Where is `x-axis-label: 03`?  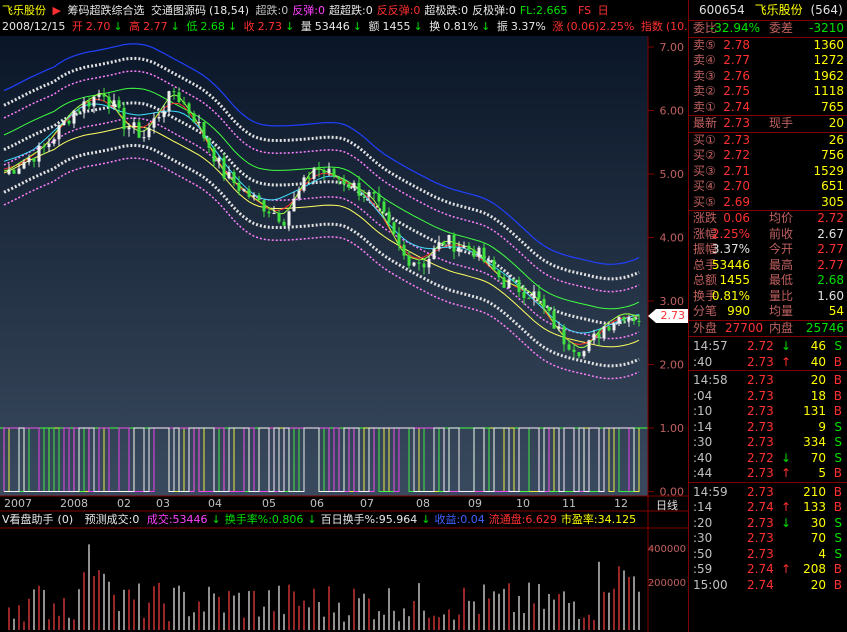
x-axis-label: 03 is located at coordinates (163, 503).